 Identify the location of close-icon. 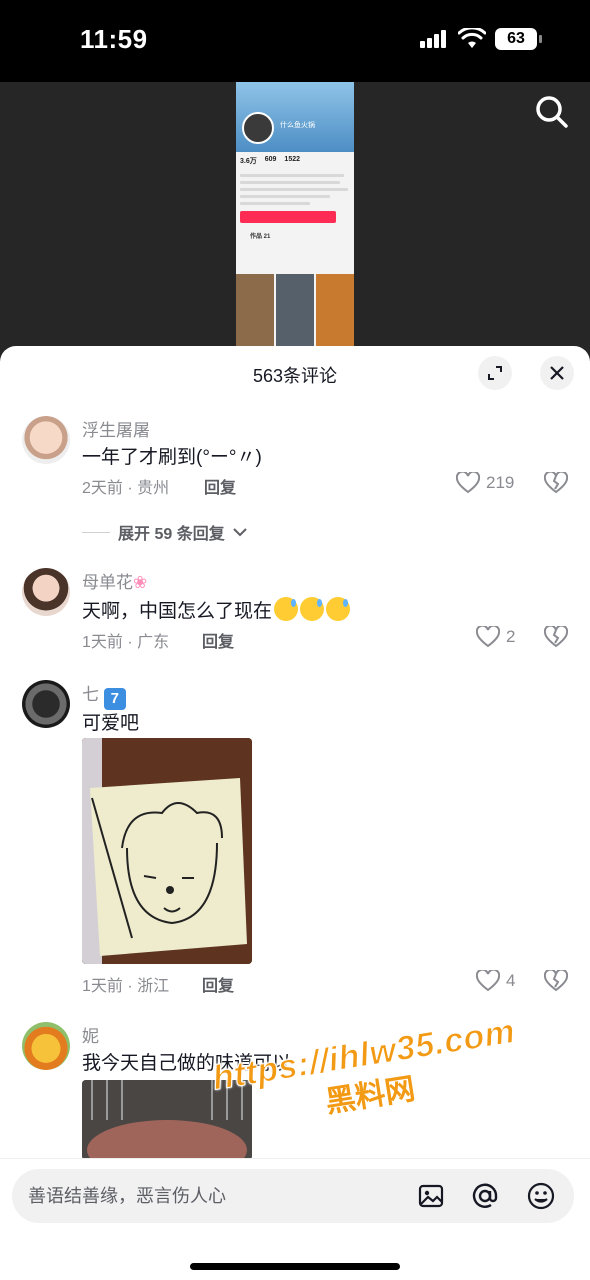
(557, 373).